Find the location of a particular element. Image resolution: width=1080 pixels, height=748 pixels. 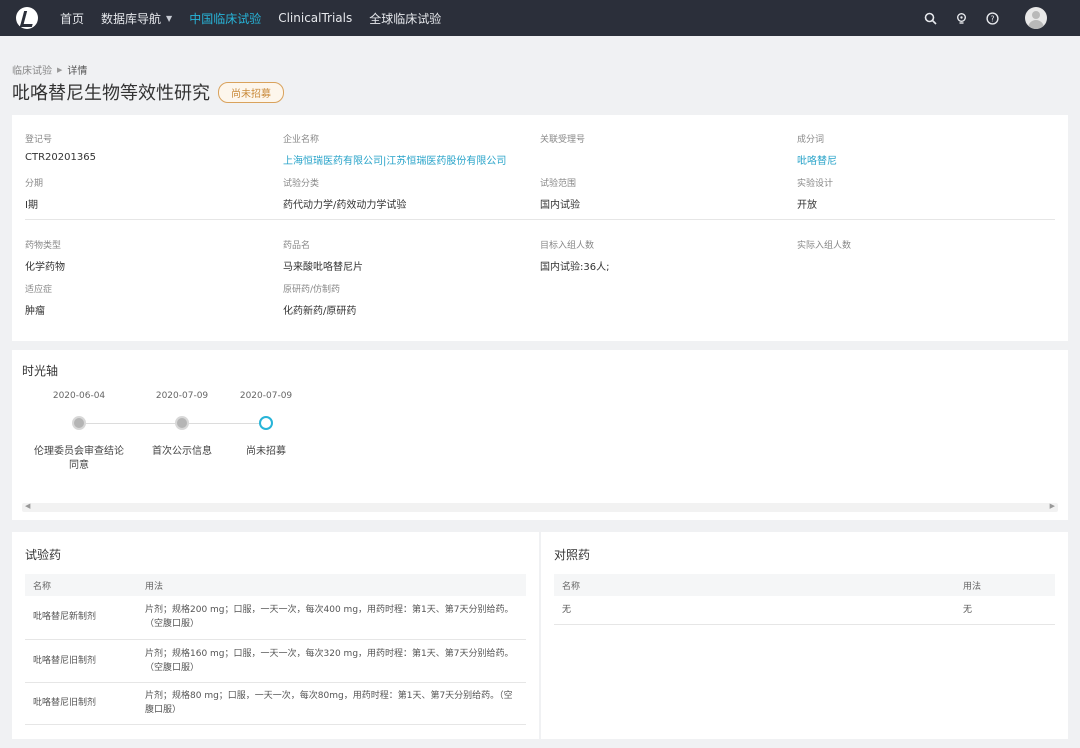

field-reg-no: 登记号 CTR20201365 is located at coordinates (145, 147).